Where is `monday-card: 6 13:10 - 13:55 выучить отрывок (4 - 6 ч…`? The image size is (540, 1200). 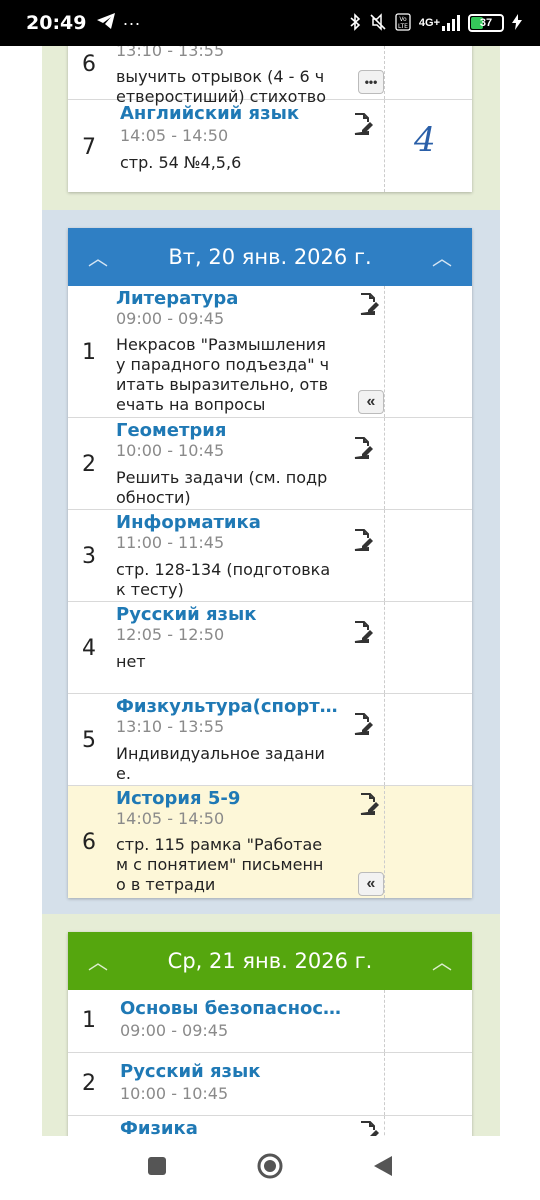
monday-card: 6 13:10 - 13:55 выучить отрывок (4 - 6 ч… is located at coordinates (270, 119).